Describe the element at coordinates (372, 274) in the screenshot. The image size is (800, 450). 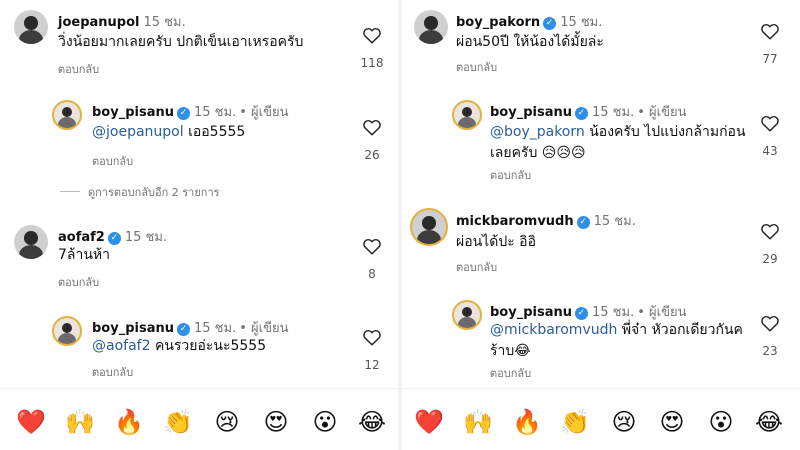
I see `like-count: 8` at that location.